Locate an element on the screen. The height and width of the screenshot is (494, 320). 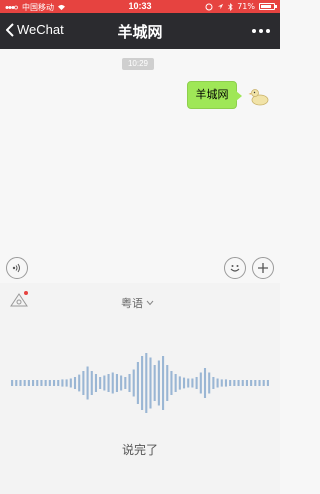
emoji-button is located at coordinates (235, 268).